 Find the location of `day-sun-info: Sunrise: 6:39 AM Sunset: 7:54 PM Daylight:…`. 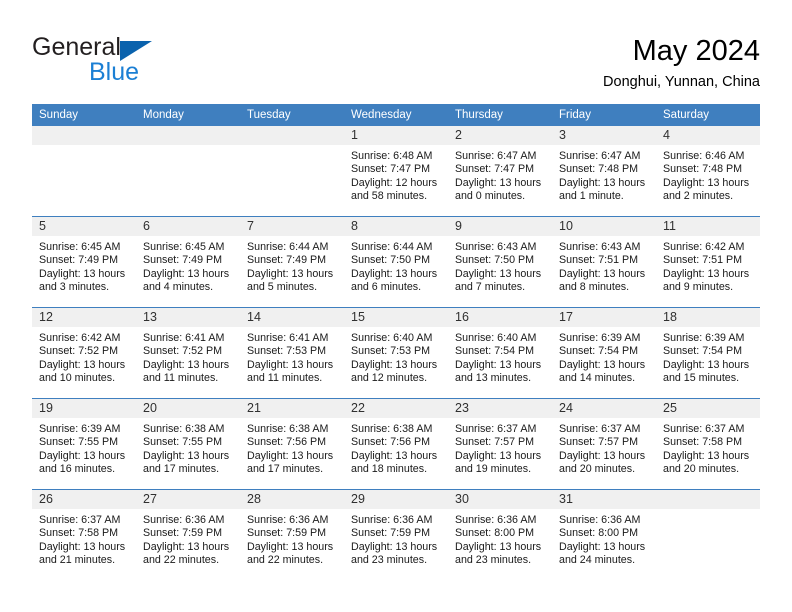

day-sun-info: Sunrise: 6:39 AM Sunset: 7:54 PM Daylight:… is located at coordinates (708, 356).